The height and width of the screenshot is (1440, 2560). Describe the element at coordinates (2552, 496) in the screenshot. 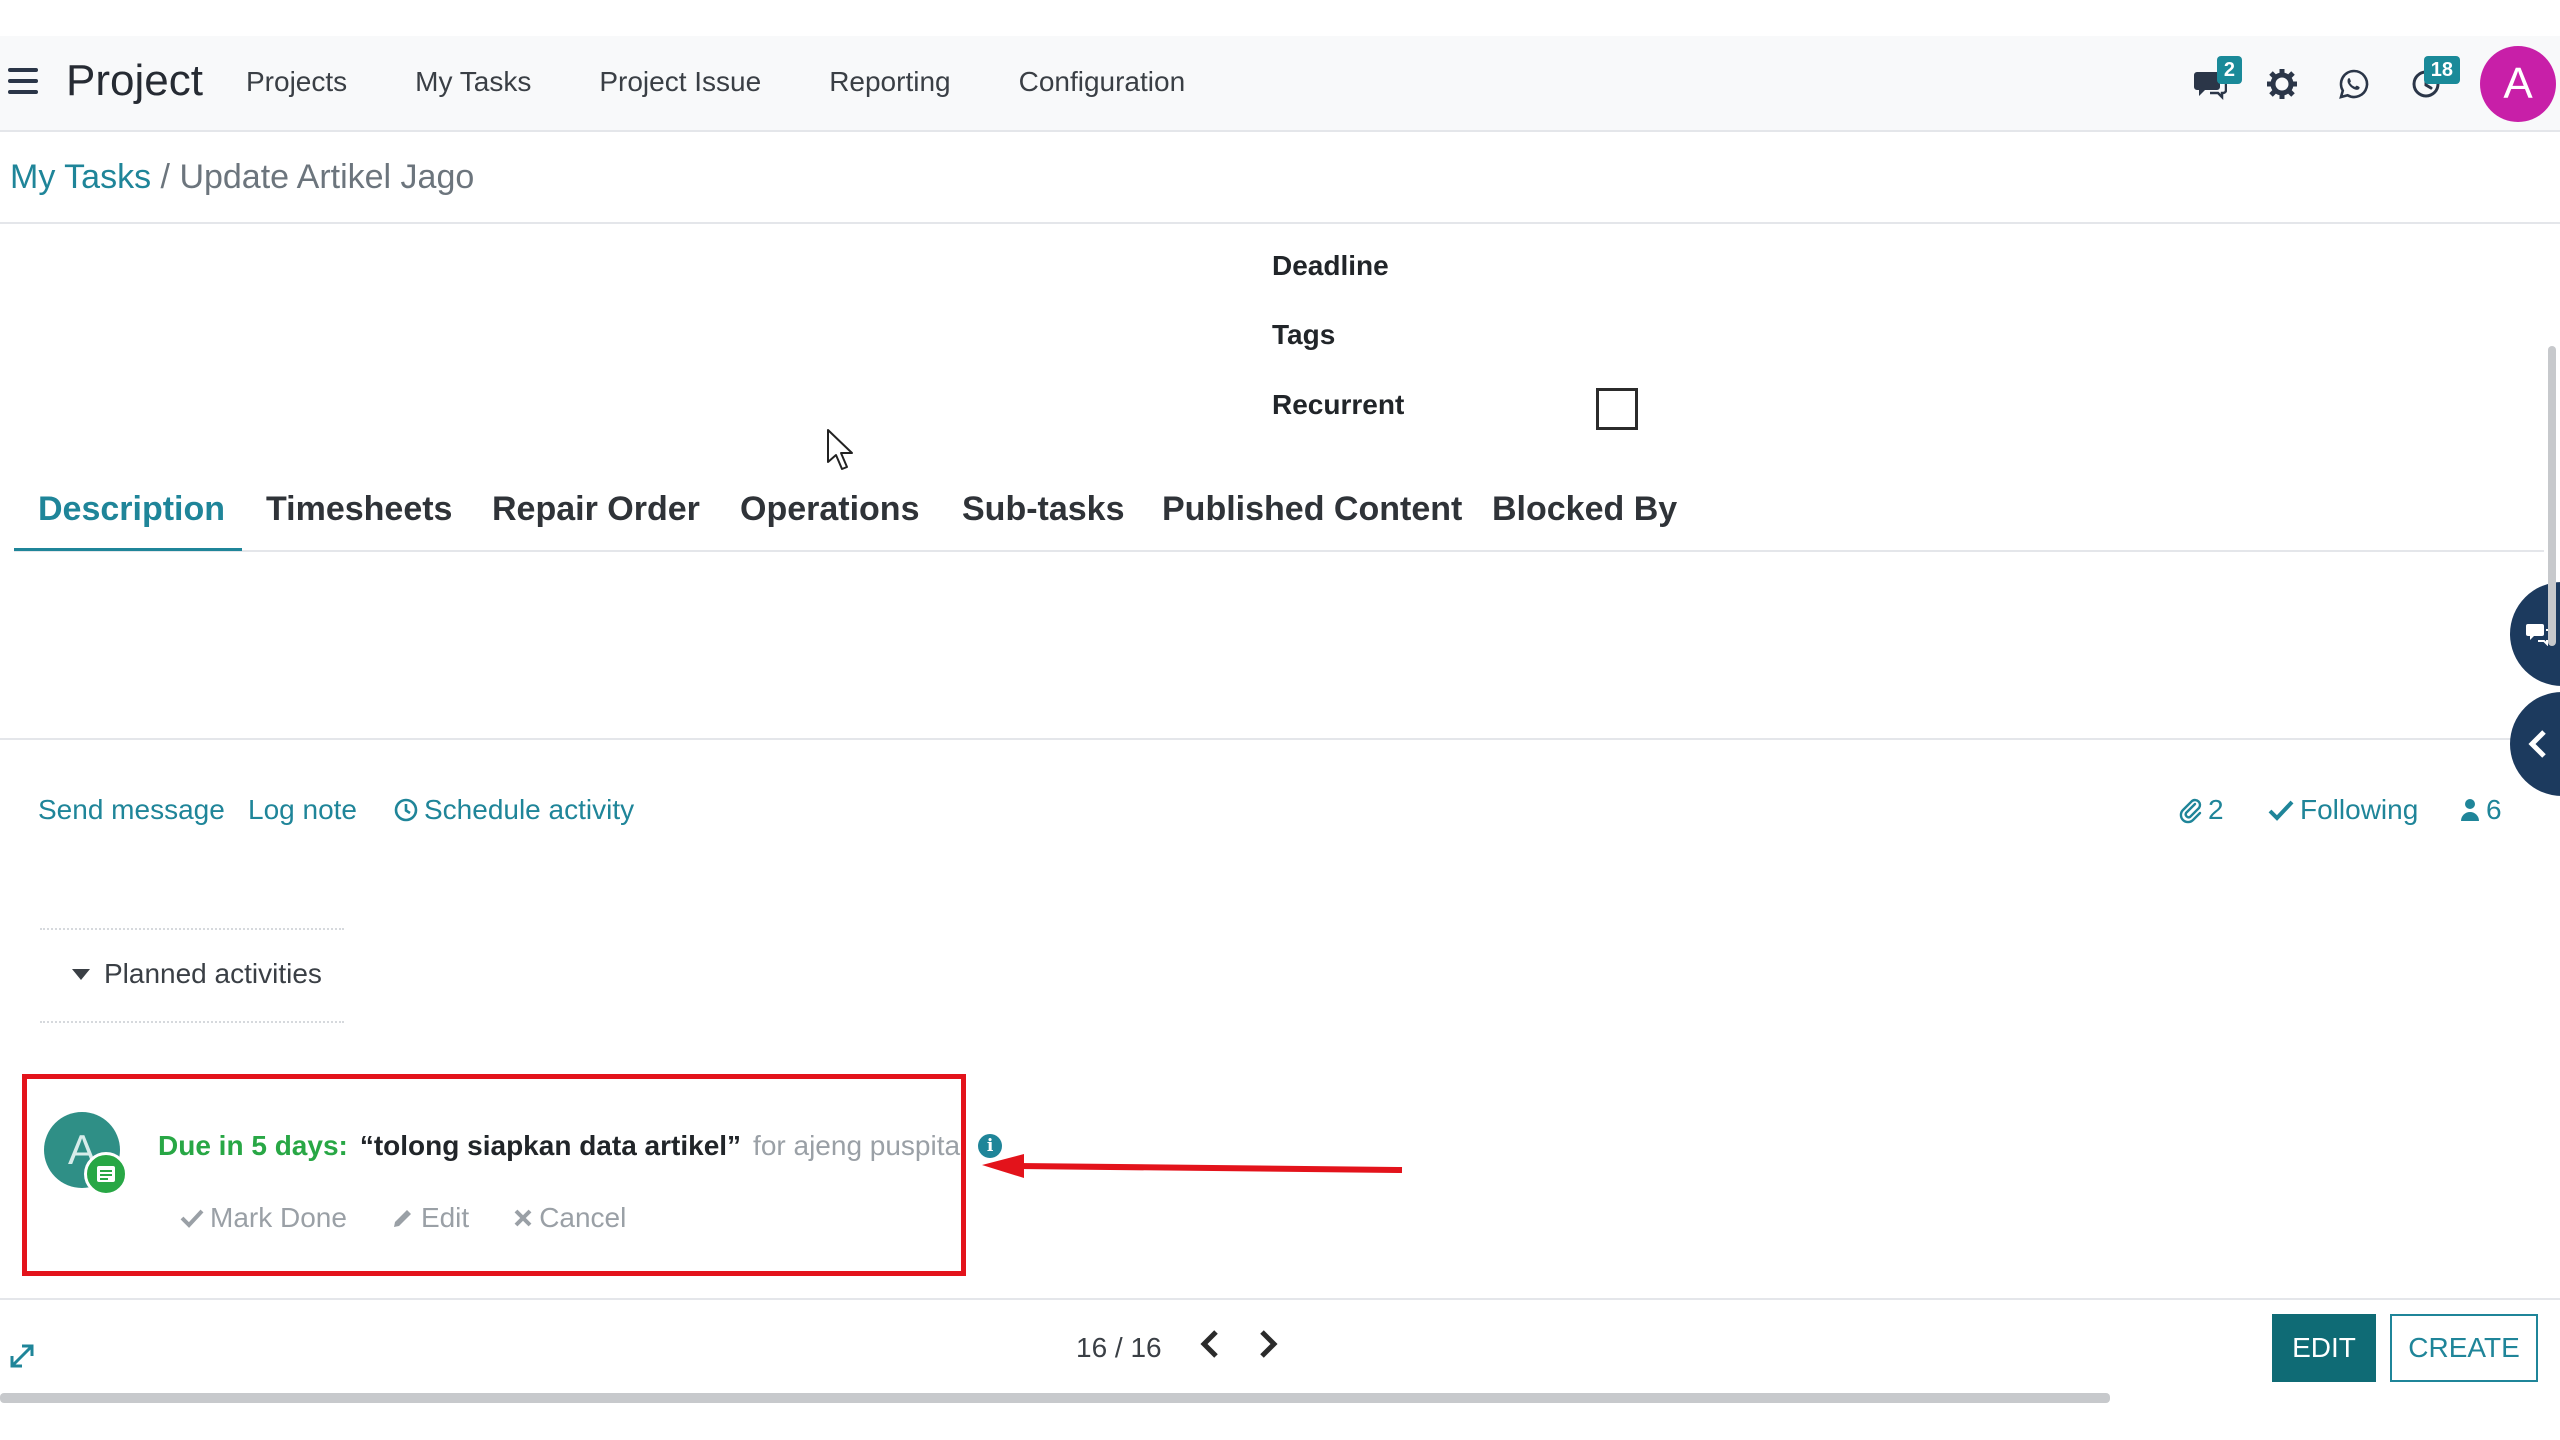

I see `vertical-scrollbar` at that location.